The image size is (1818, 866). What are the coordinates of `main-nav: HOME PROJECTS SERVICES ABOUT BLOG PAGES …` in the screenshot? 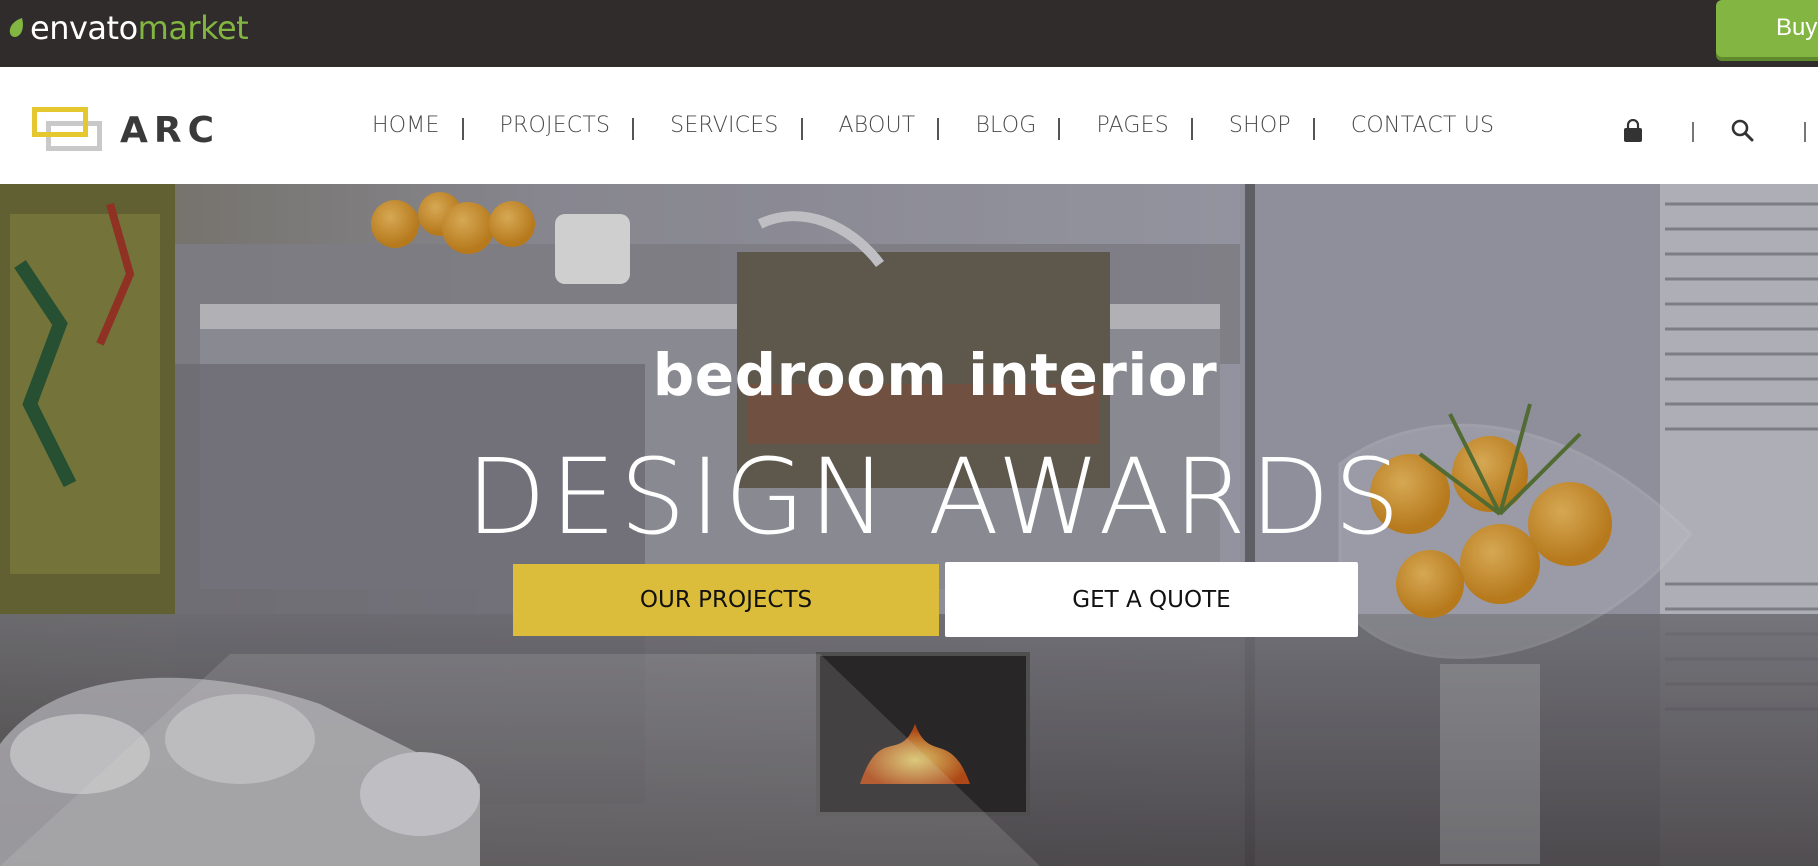 It's located at (933, 125).